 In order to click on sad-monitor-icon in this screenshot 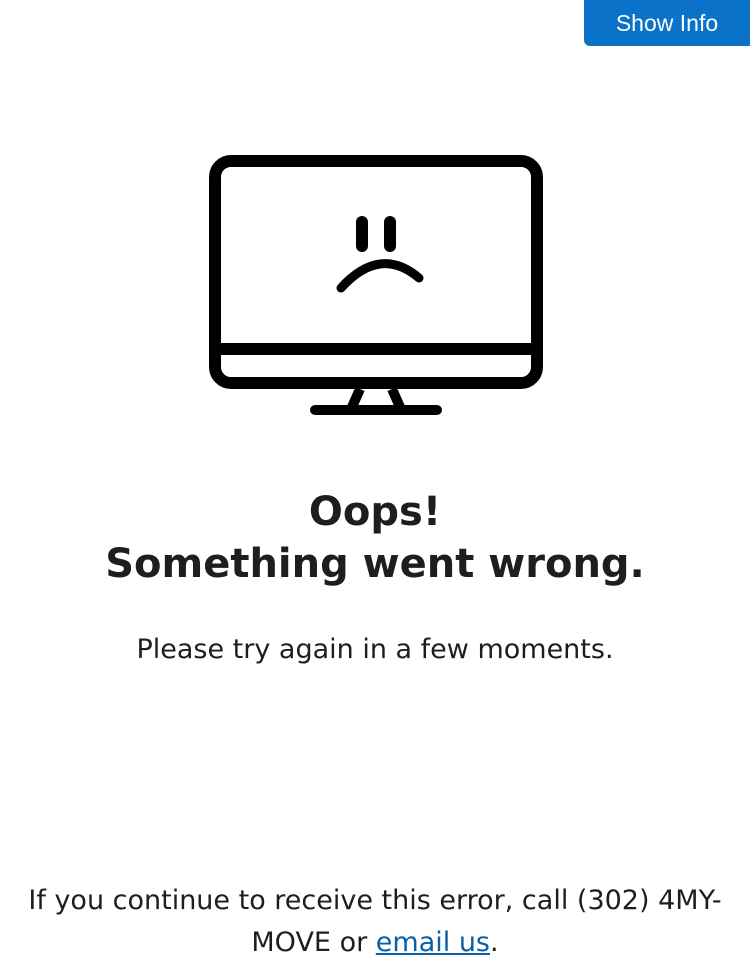, I will do `click(376, 285)`.